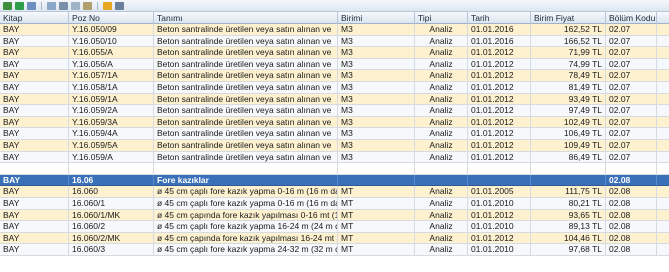  Describe the element at coordinates (111, 111) in the screenshot. I see `cell-poz-no: Y.16.059/2A` at that location.